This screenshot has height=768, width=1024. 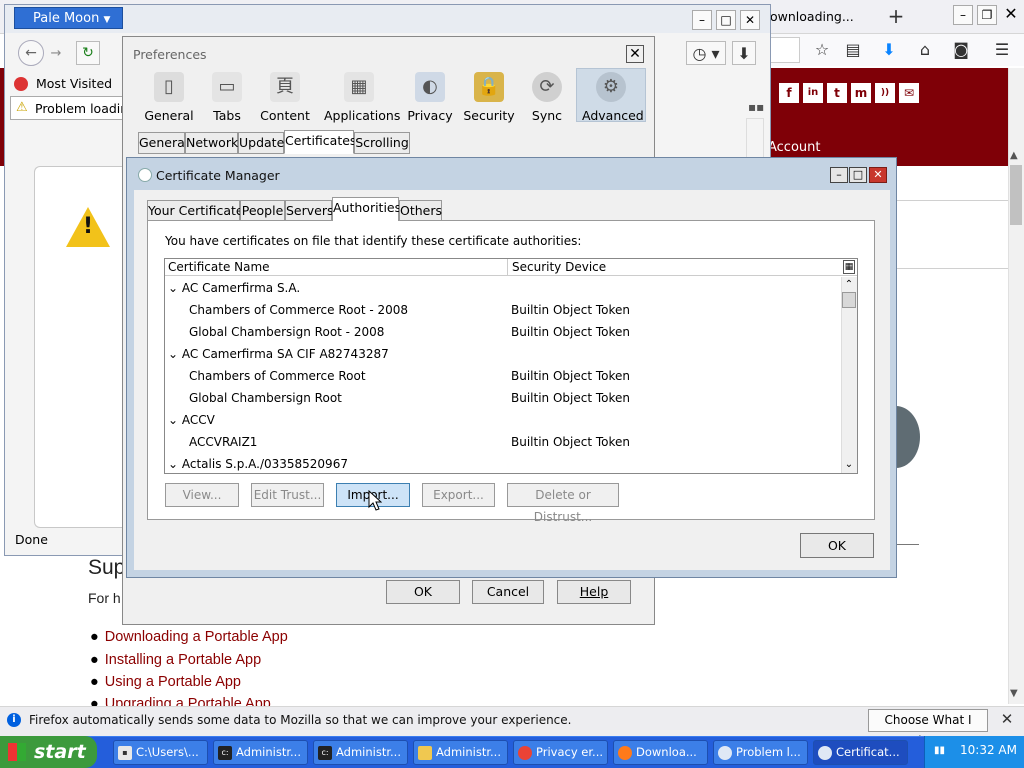 What do you see at coordinates (21, 84) in the screenshot?
I see `most-visited-icon` at bounding box center [21, 84].